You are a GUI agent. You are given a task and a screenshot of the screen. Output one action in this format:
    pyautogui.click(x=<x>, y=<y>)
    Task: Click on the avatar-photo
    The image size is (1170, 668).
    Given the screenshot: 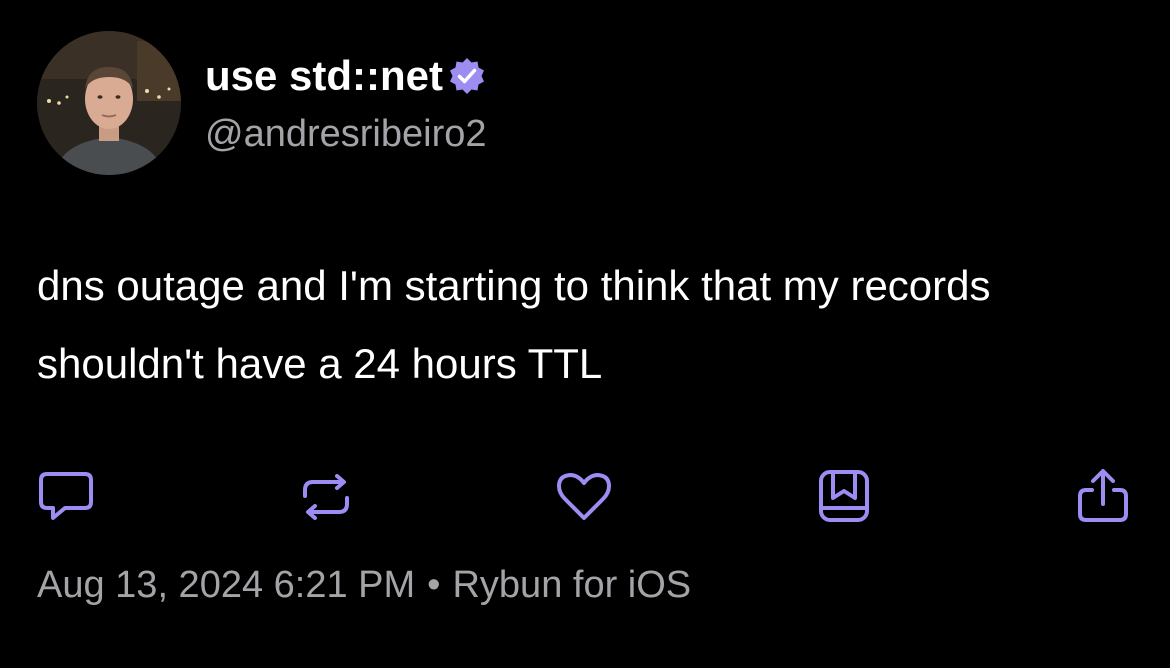 What is the action you would take?
    pyautogui.click(x=109, y=103)
    